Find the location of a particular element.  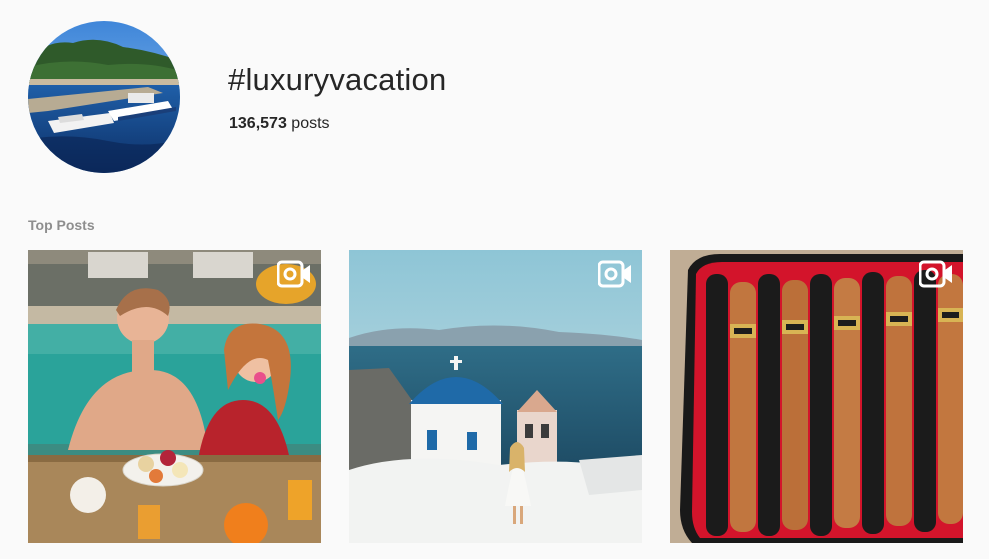

post-count: 136,573 posts is located at coordinates (279, 124).